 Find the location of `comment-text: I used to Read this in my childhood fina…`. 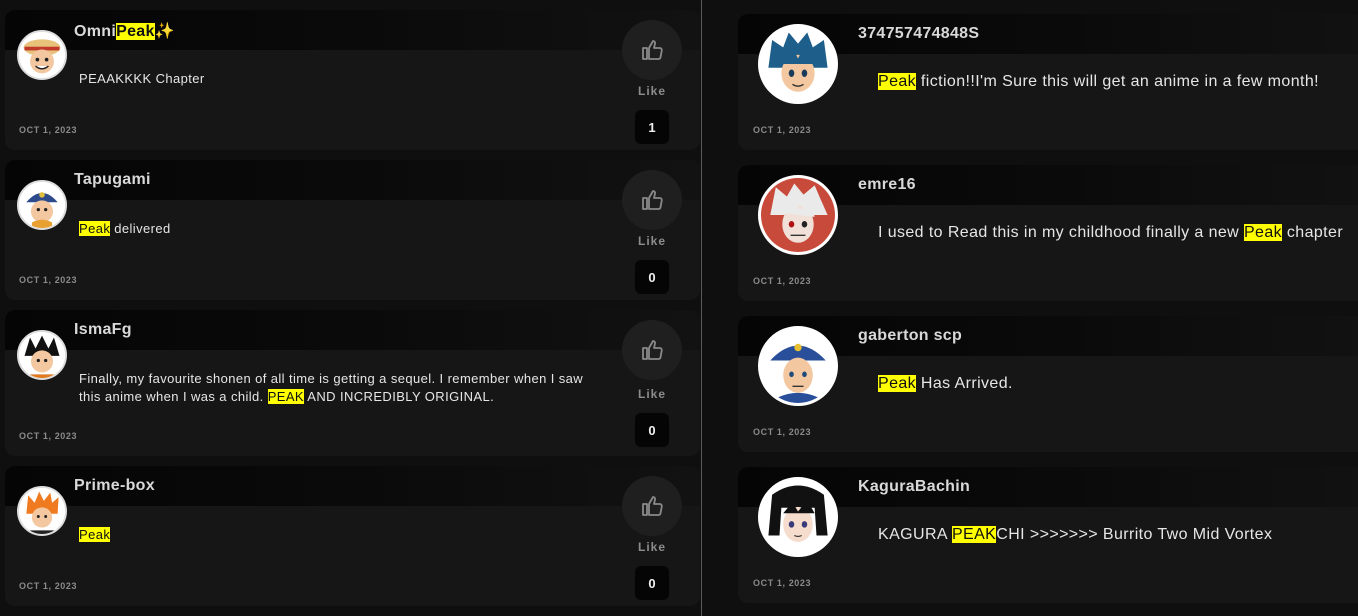

comment-text: I used to Read this in my childhood fina… is located at coordinates (1111, 232).